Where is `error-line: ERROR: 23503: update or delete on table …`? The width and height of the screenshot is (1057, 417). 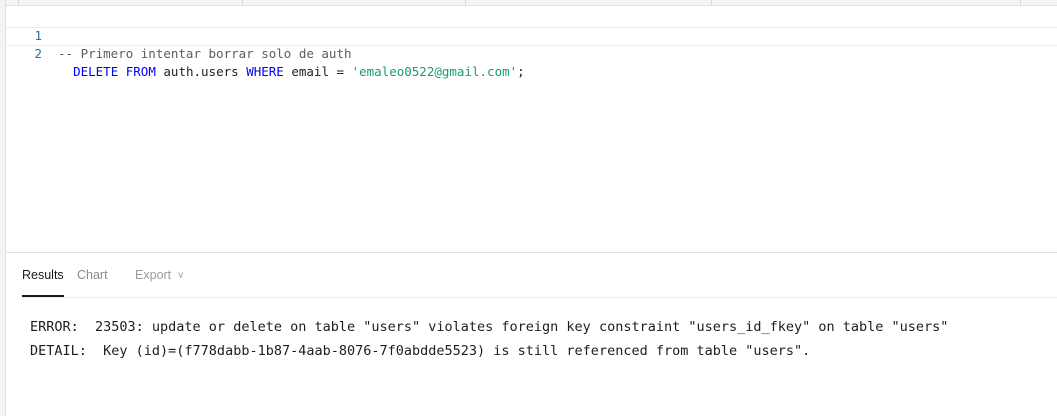
error-line: ERROR: 23503: update or delete on table … is located at coordinates (489, 327).